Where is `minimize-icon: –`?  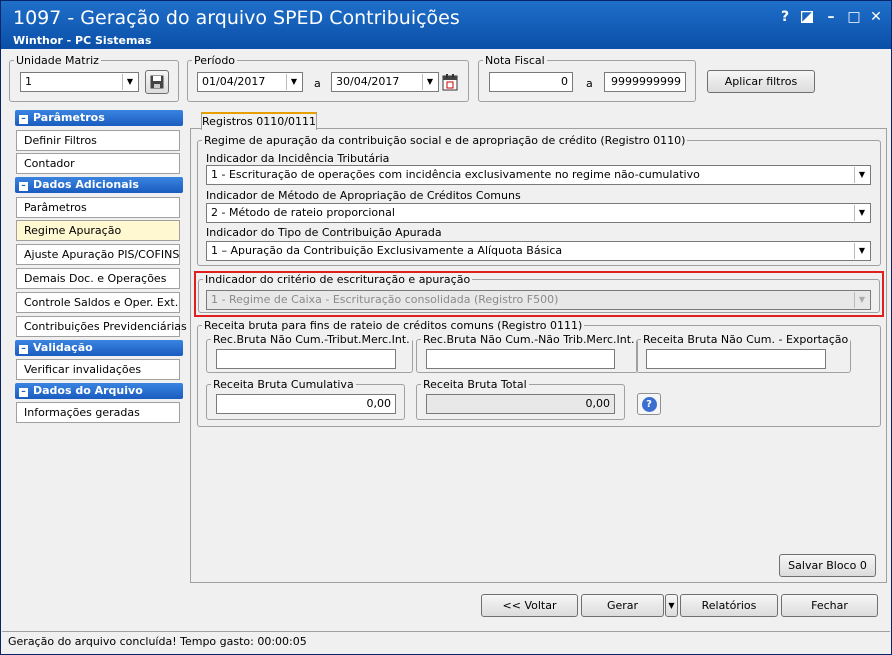 minimize-icon: – is located at coordinates (831, 17).